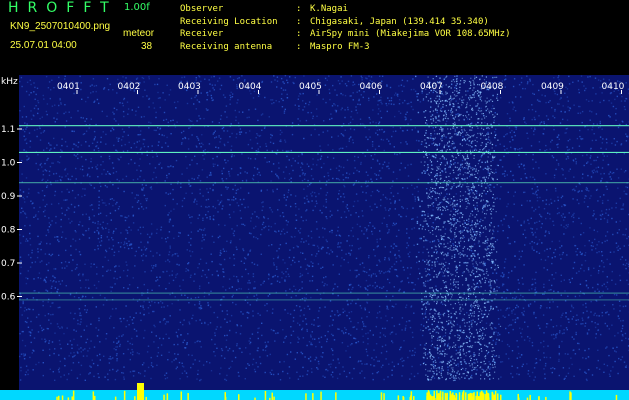 The height and width of the screenshot is (400, 629). I want to click on y-tick-label: 0.7, so click(8, 264).